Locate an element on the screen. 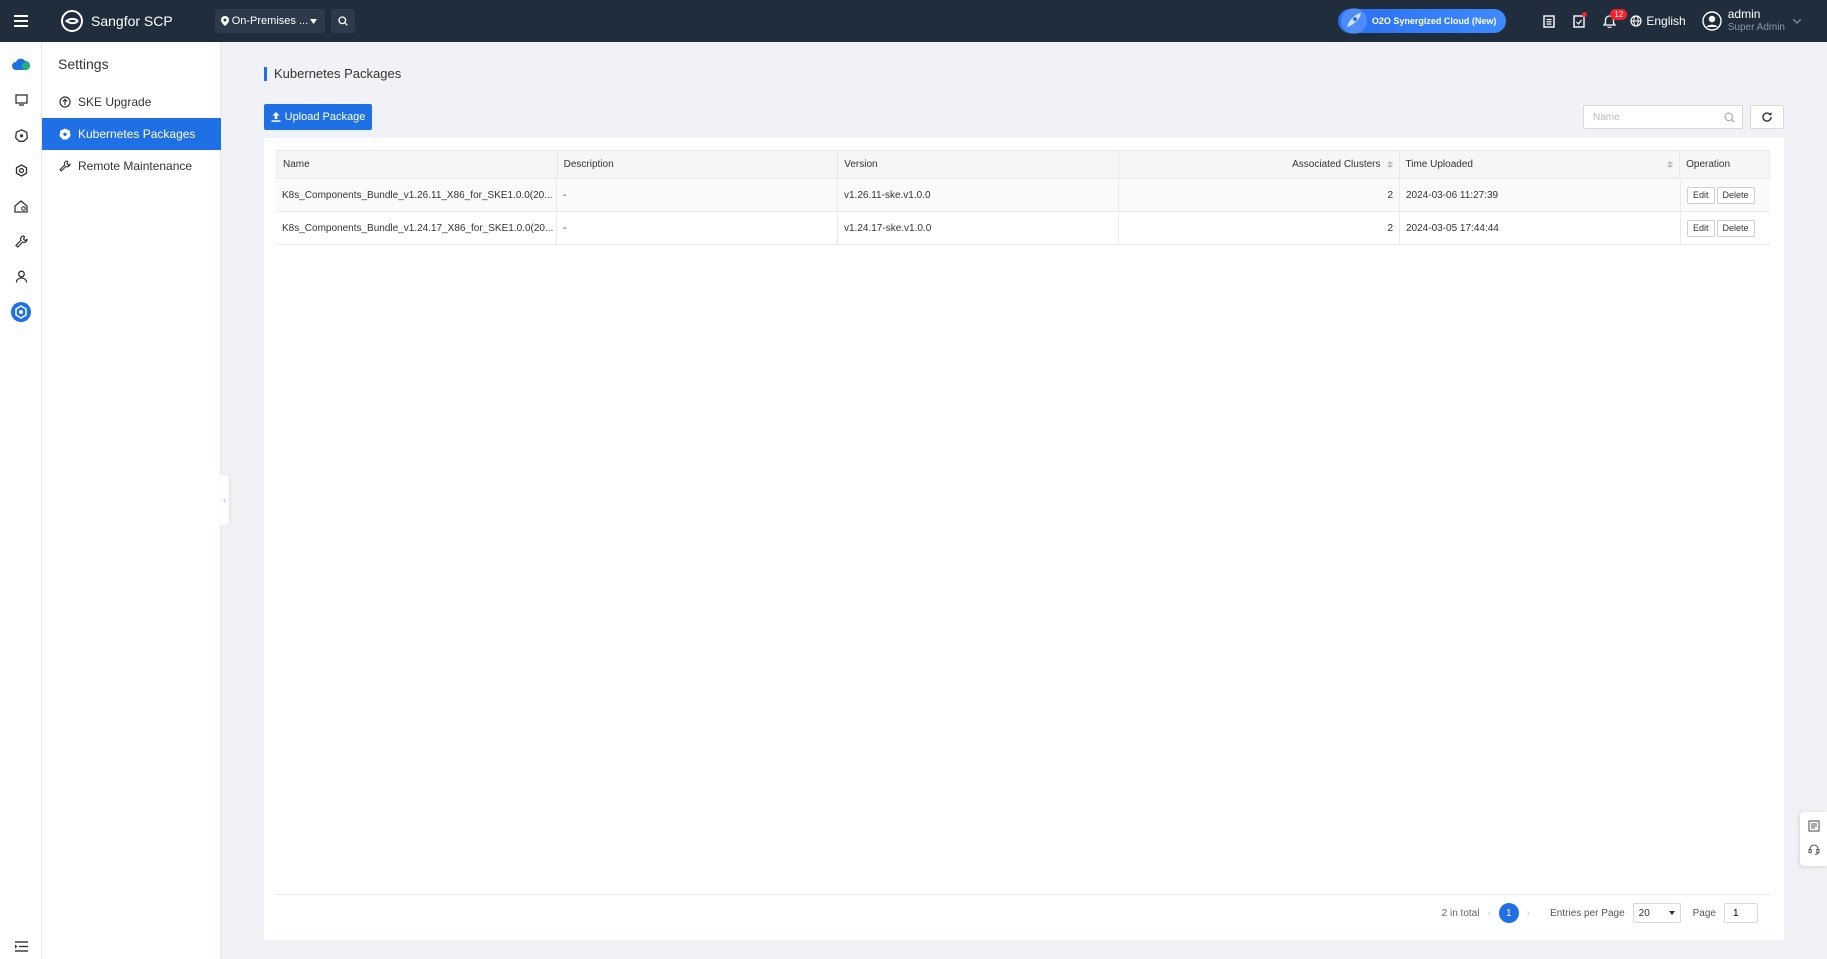  task-list-icon is located at coordinates (1549, 21).